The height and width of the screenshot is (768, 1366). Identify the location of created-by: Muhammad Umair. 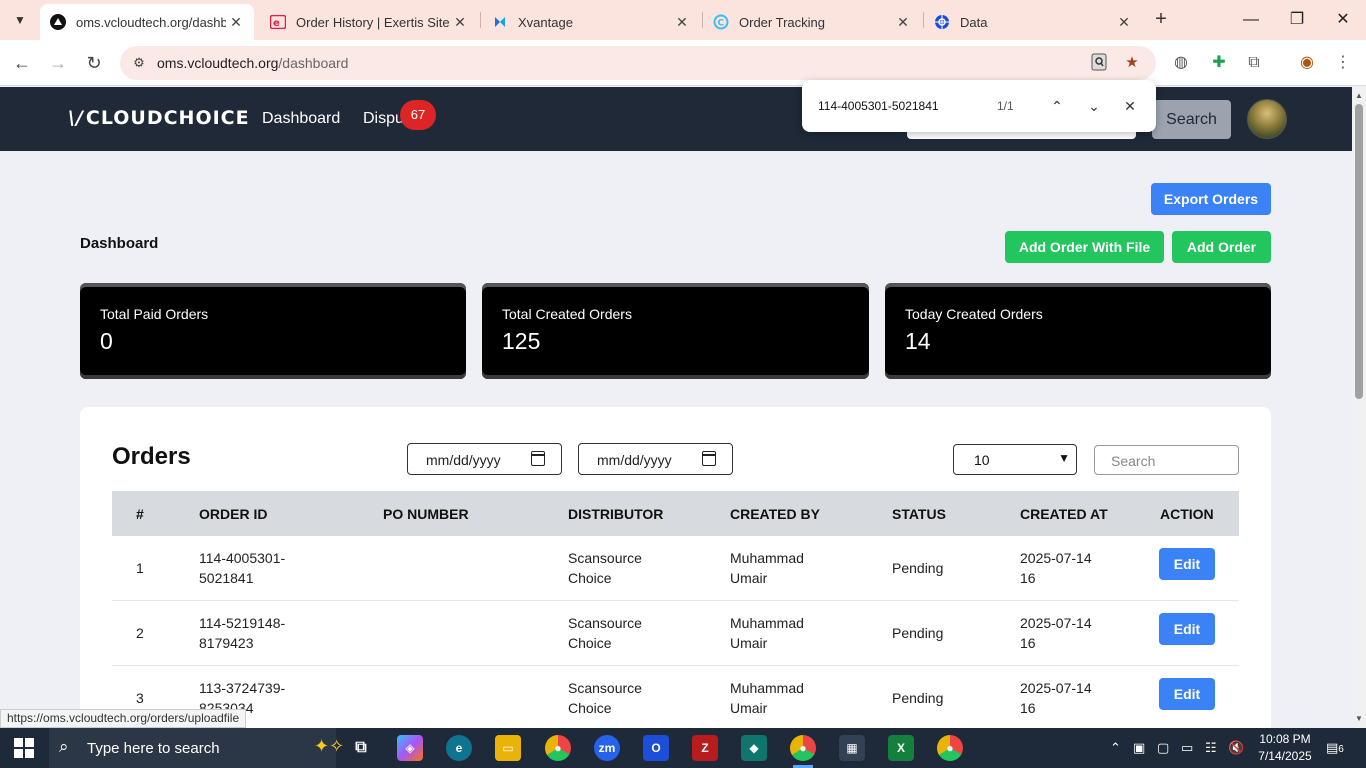
(767, 698).